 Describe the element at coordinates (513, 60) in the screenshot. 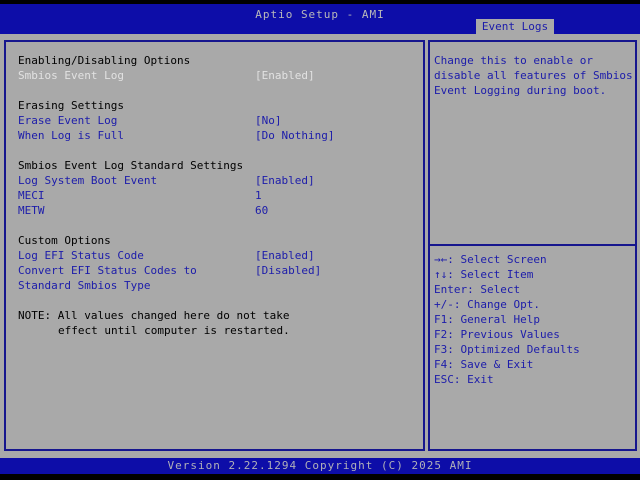

I see `help-line: Change this to enable or` at that location.